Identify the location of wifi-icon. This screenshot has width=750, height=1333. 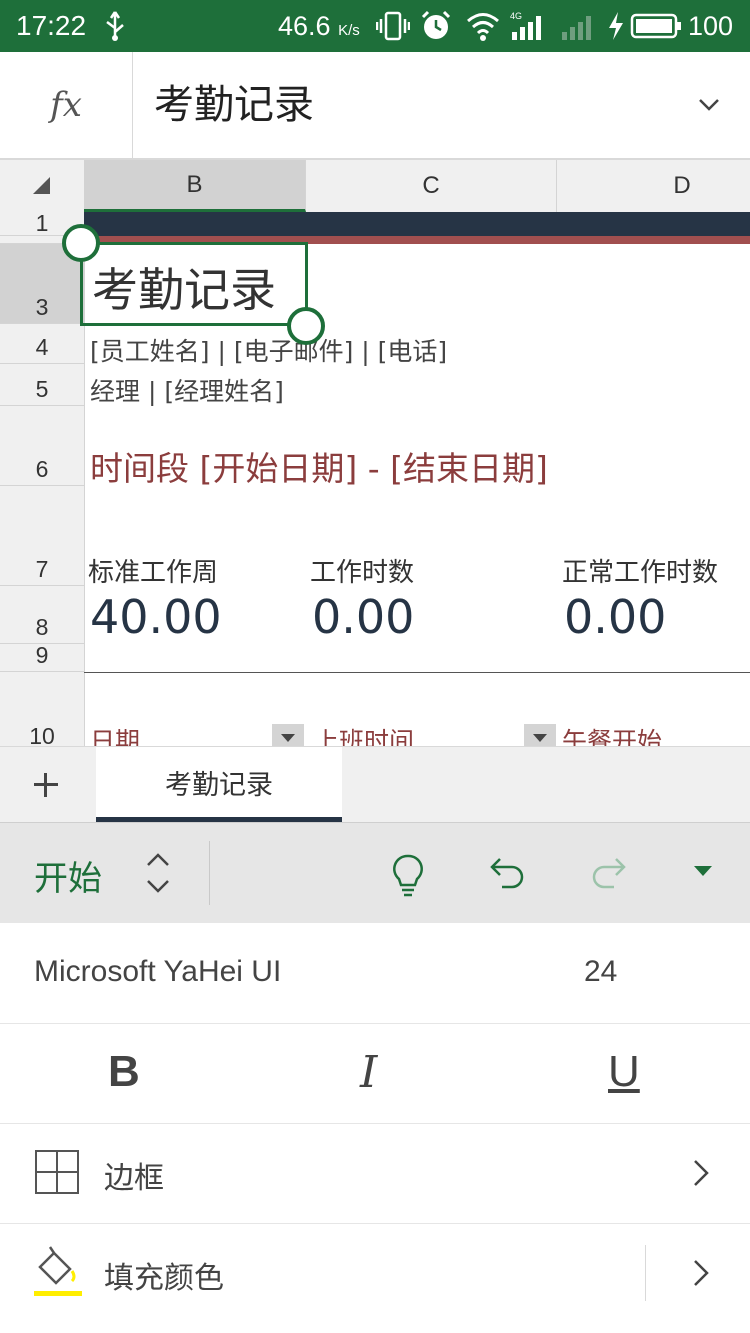
(483, 27).